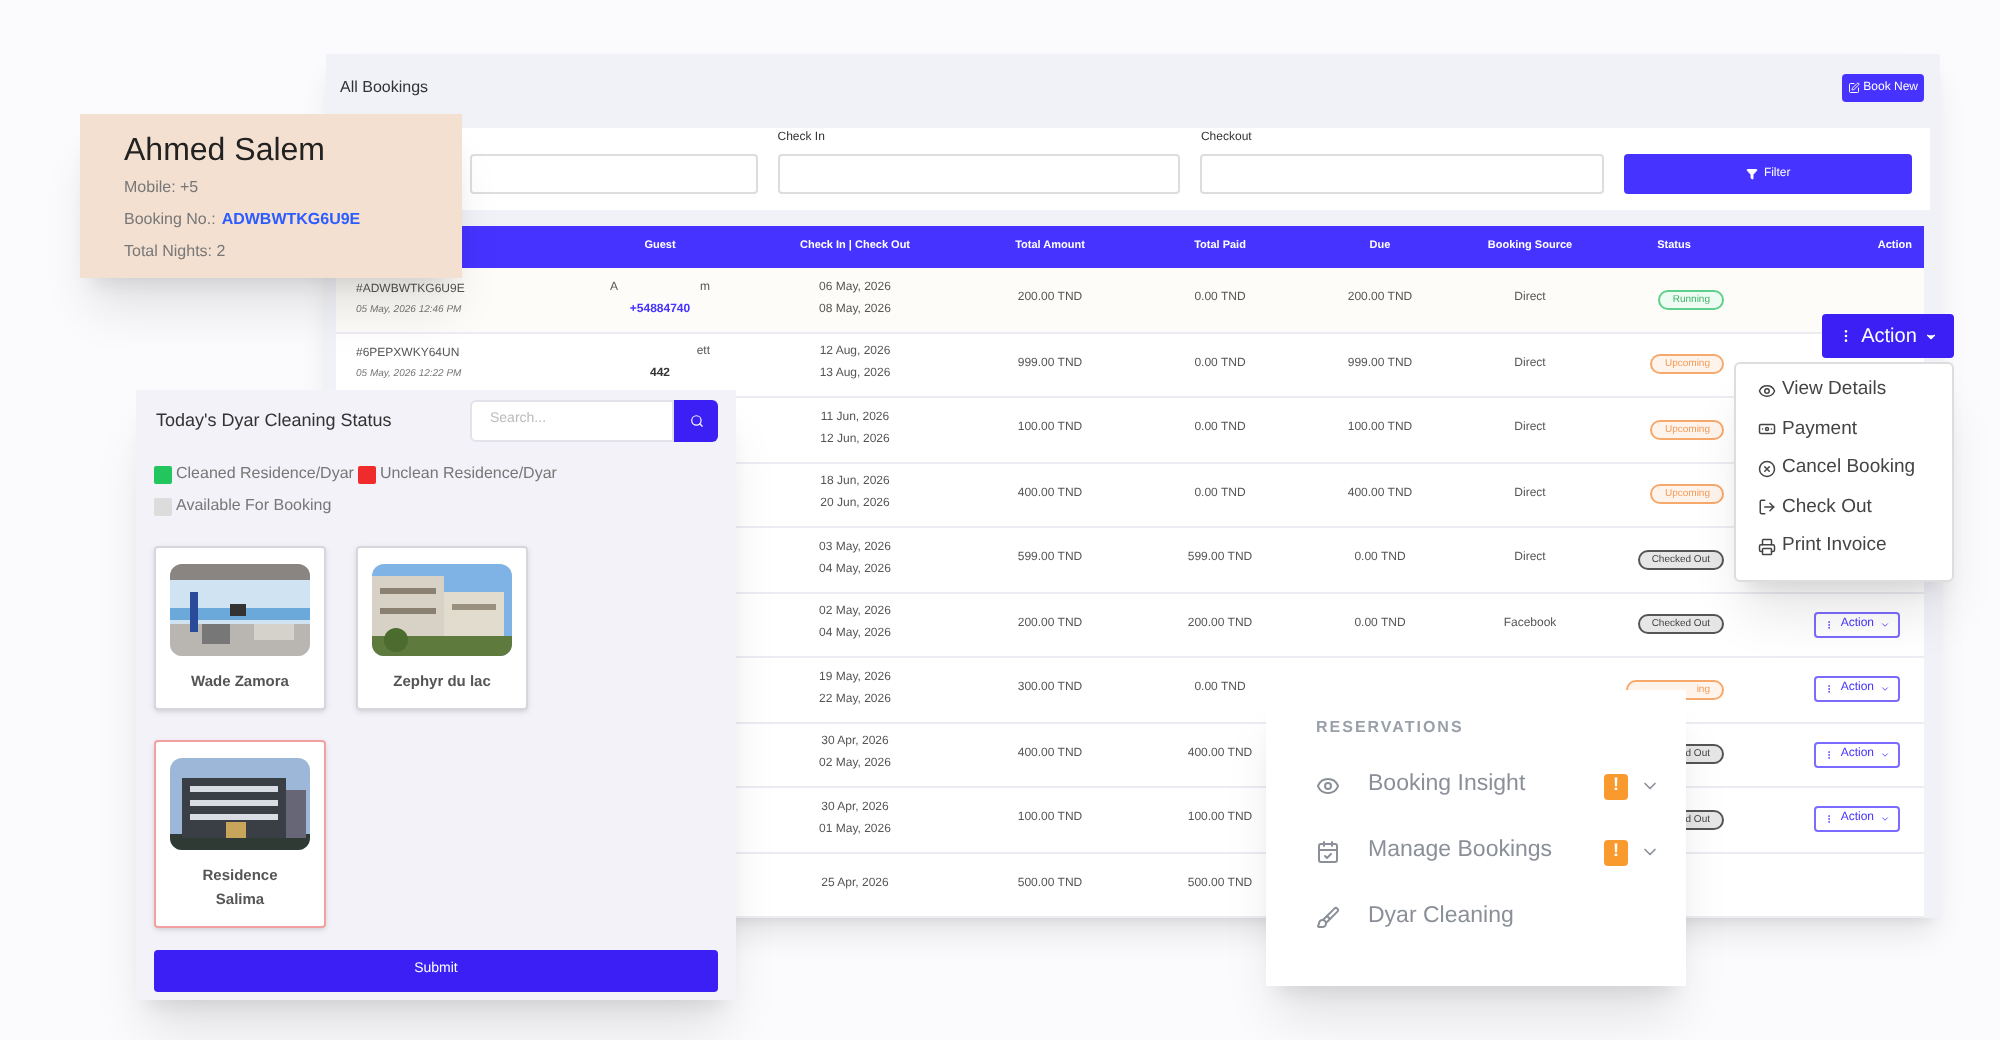  I want to click on action-button: Action, so click(1888, 336).